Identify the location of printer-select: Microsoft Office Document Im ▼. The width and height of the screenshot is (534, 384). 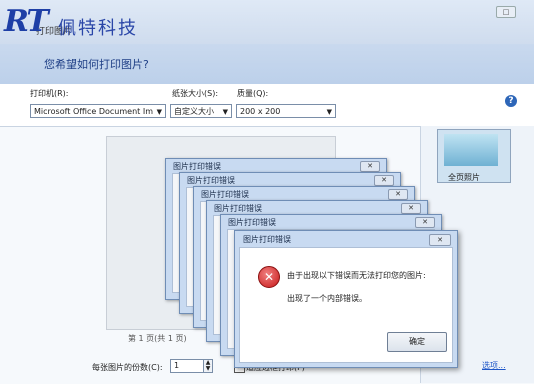
(98, 111).